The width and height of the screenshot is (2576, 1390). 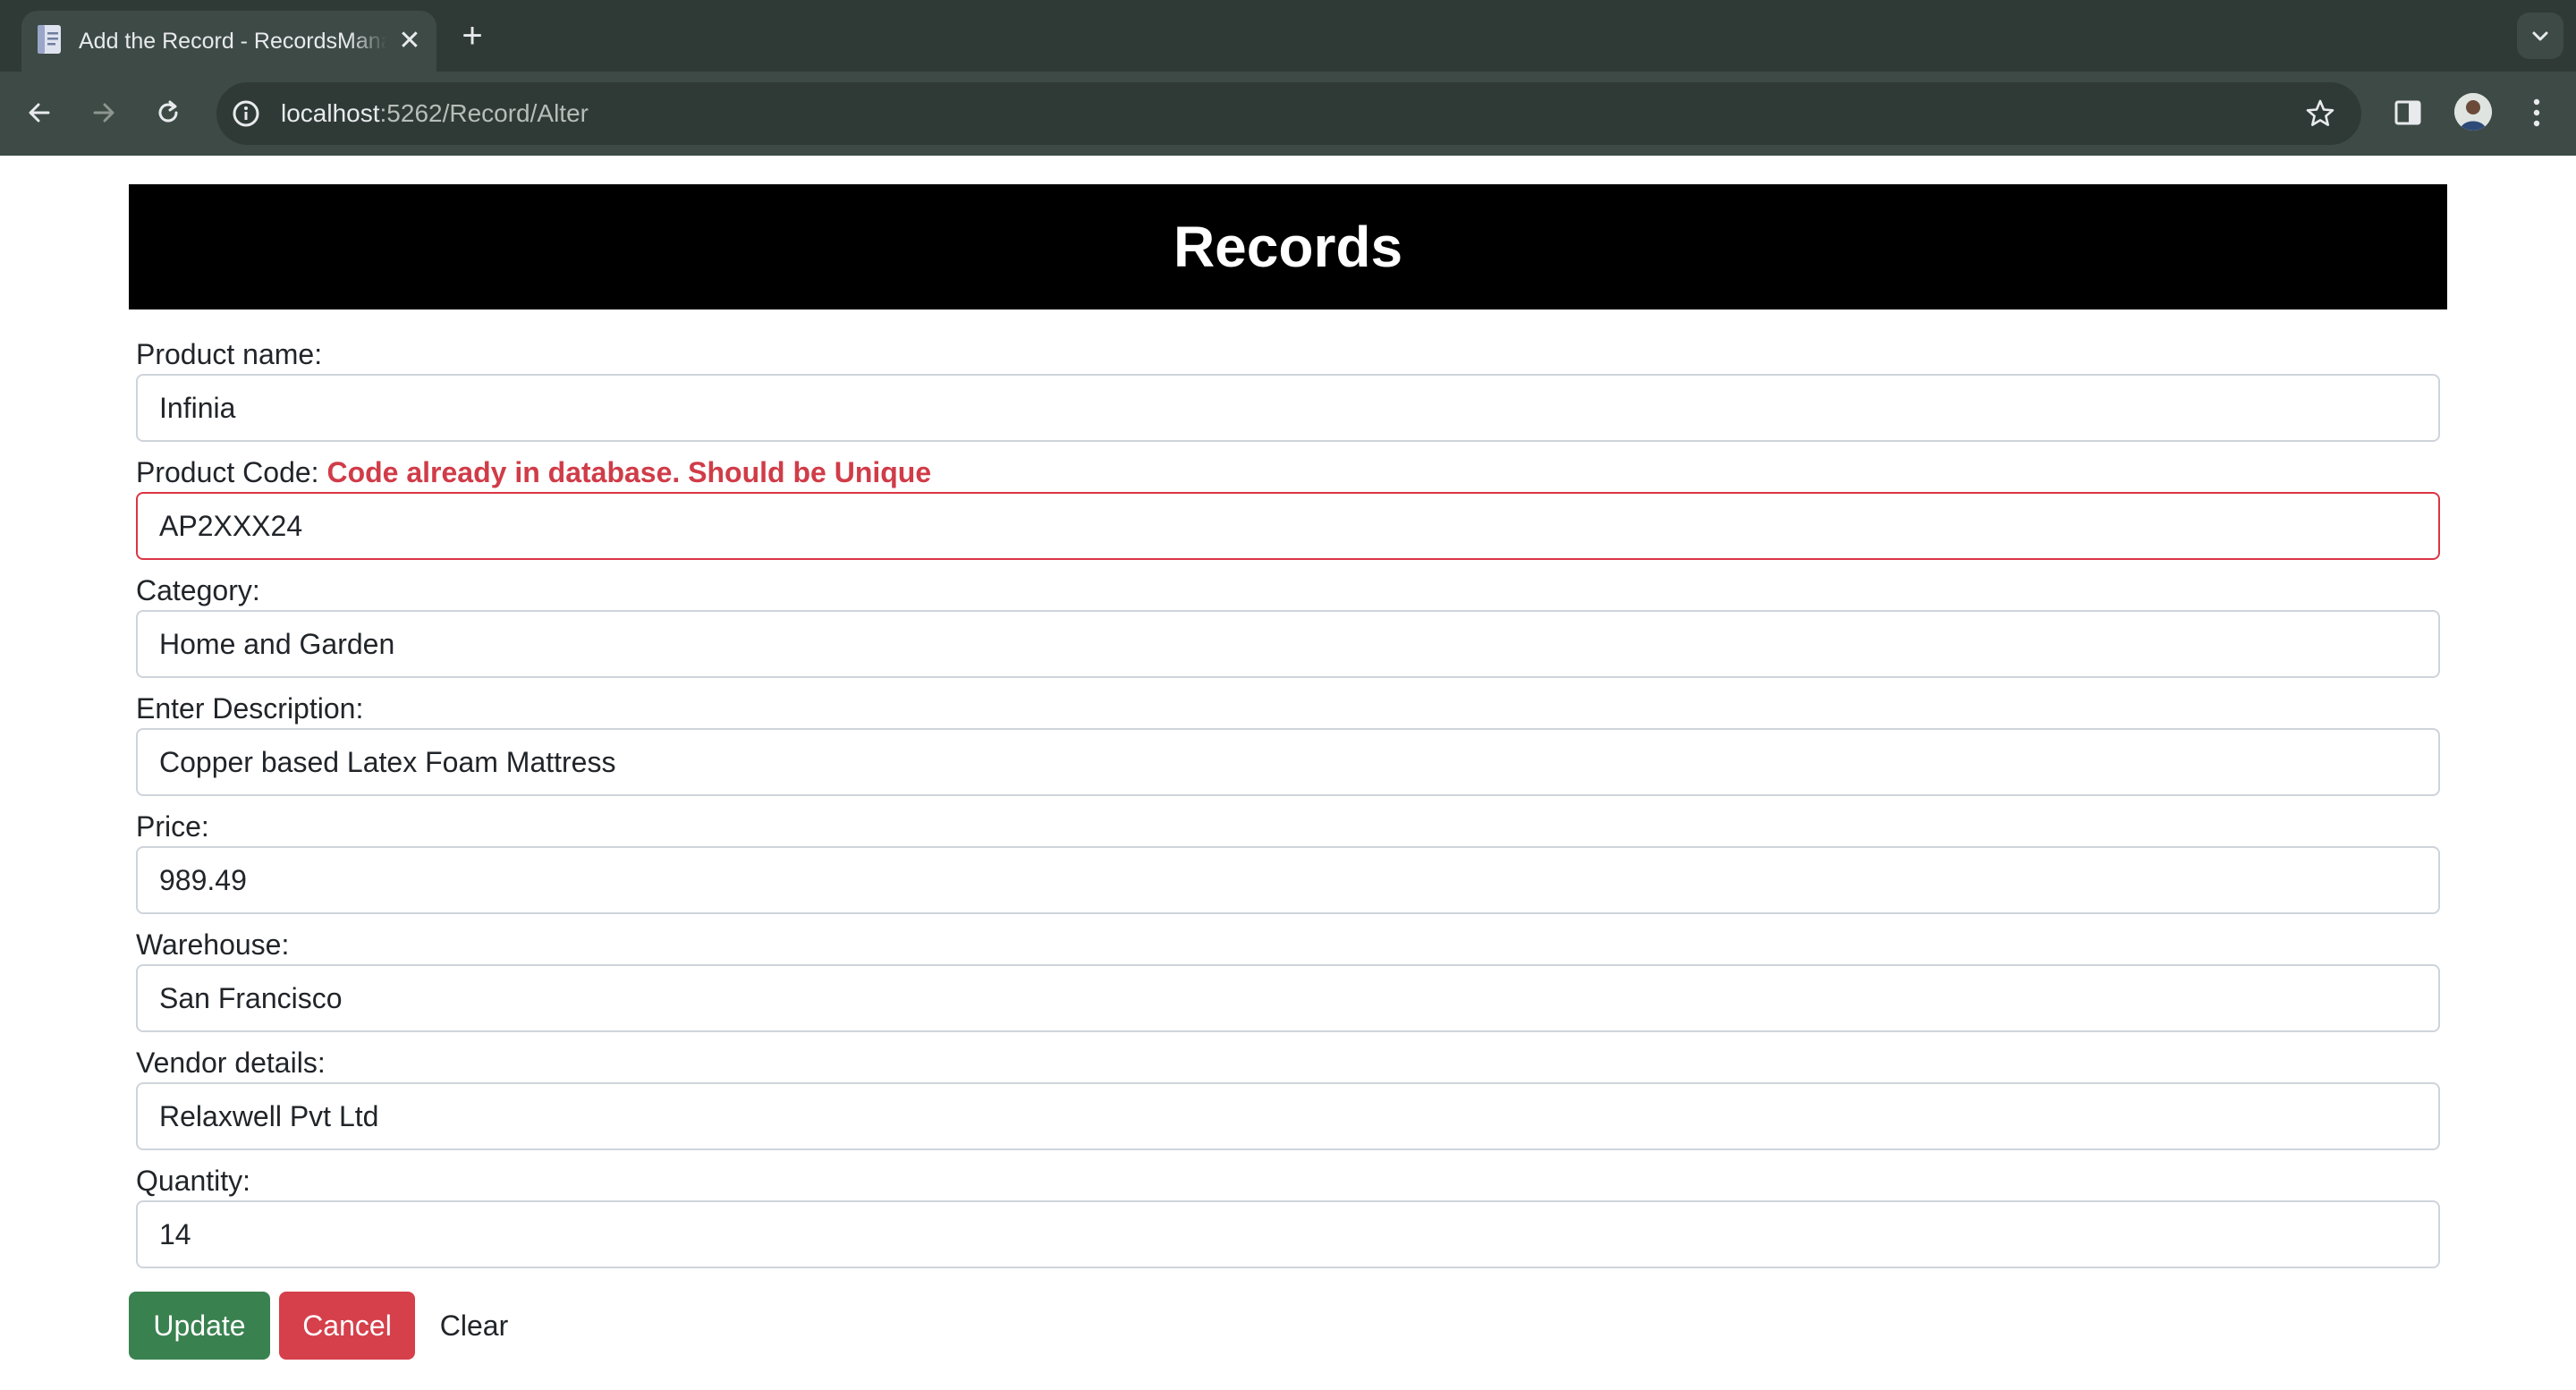 I want to click on reload-icon, so click(x=168, y=111).